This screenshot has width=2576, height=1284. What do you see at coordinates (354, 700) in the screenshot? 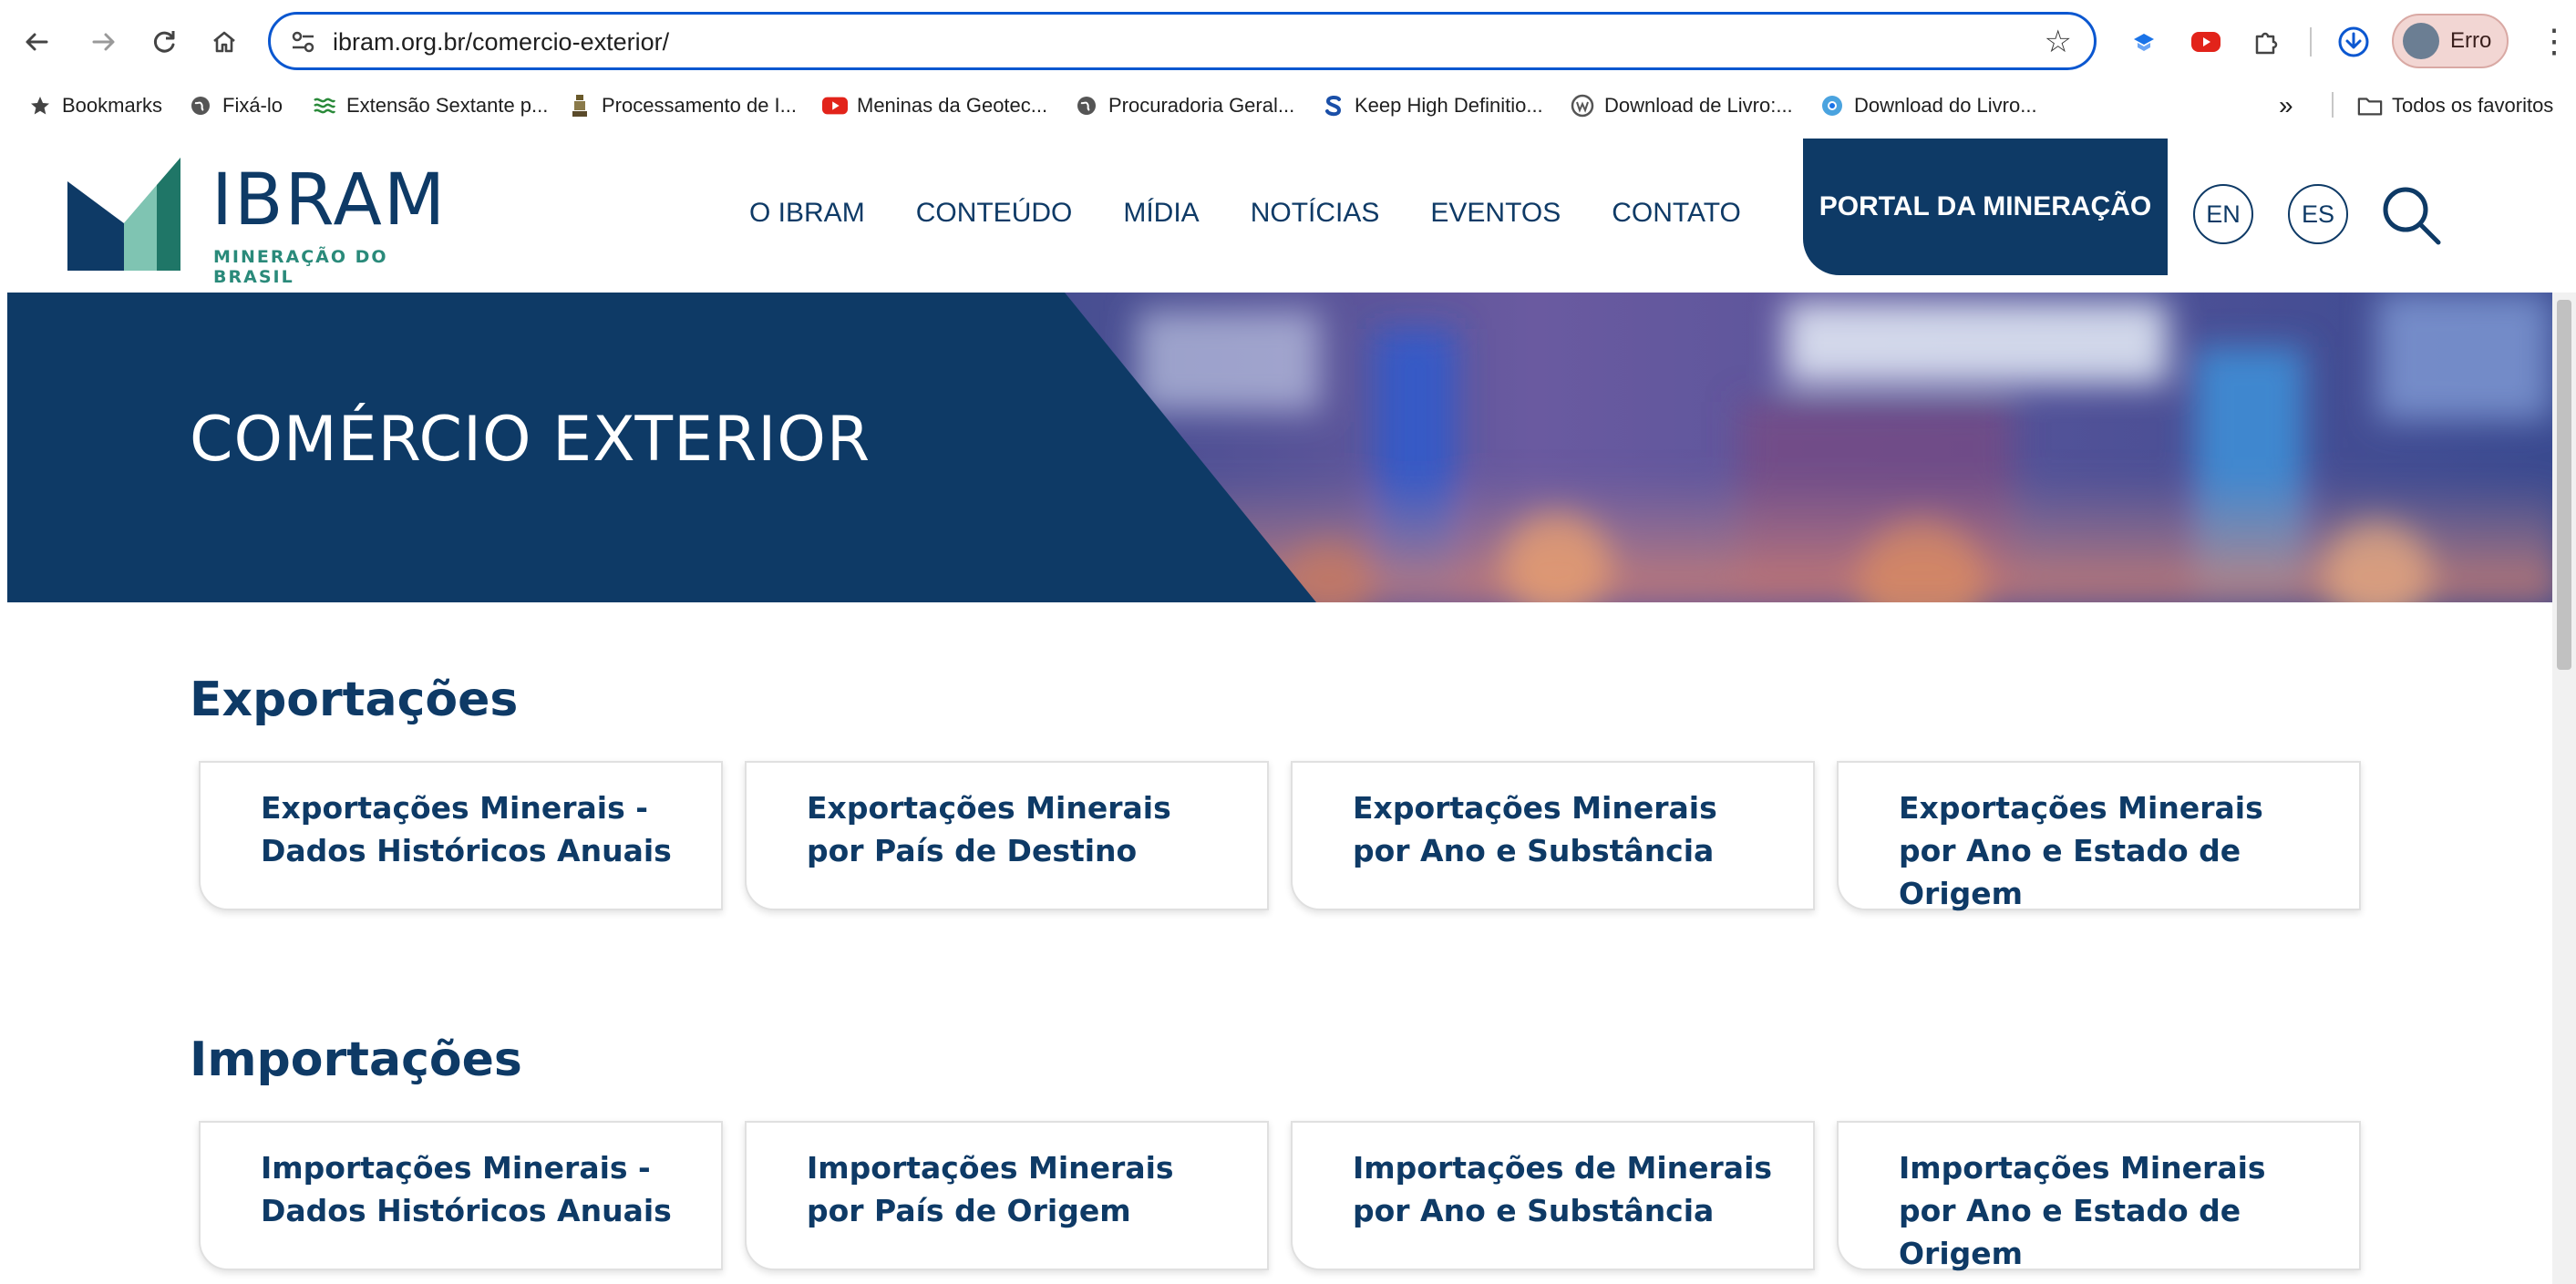
I see `section-title-exportacoes: Exportações` at bounding box center [354, 700].